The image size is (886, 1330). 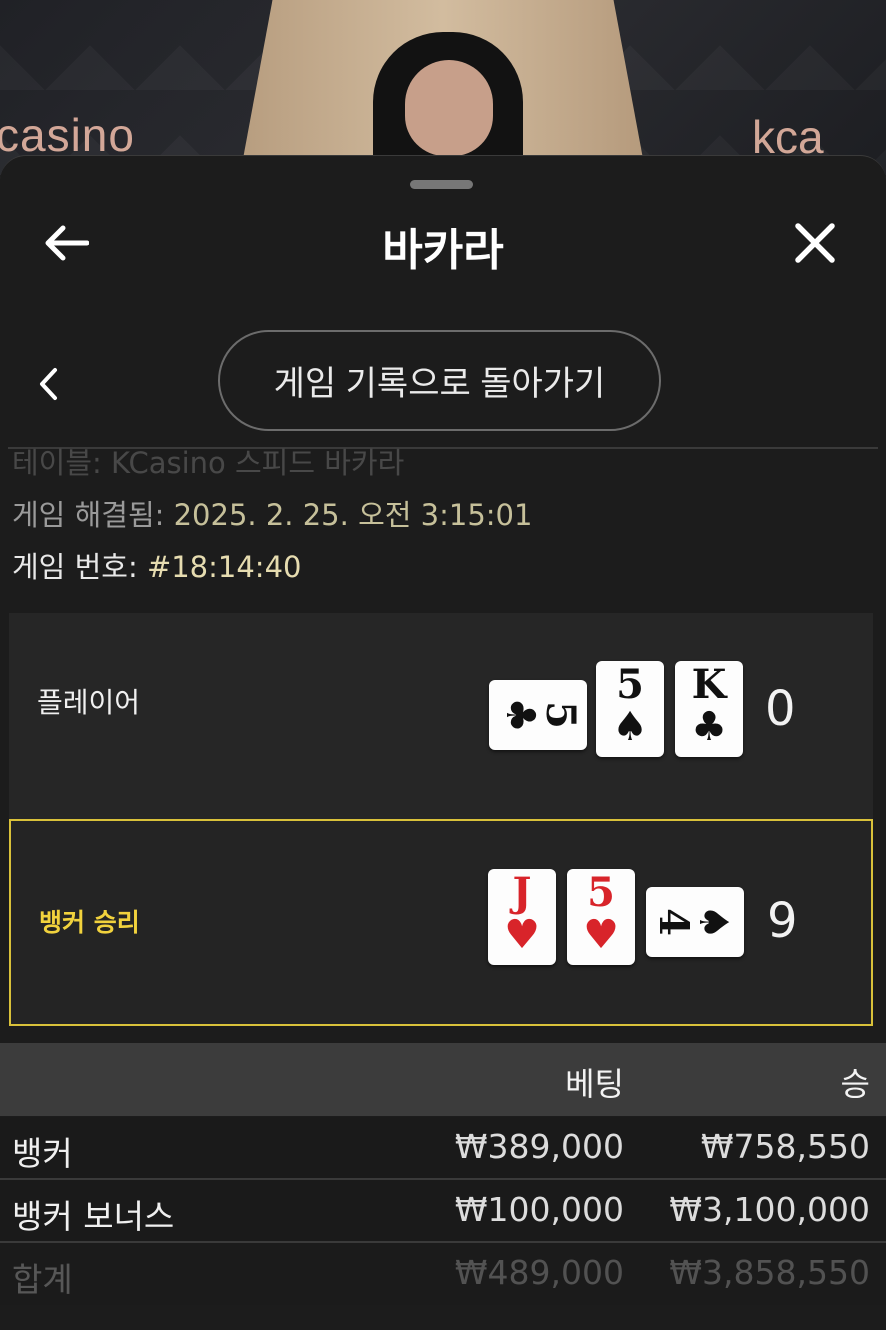 I want to click on chevron-left-icon, so click(x=48, y=384).